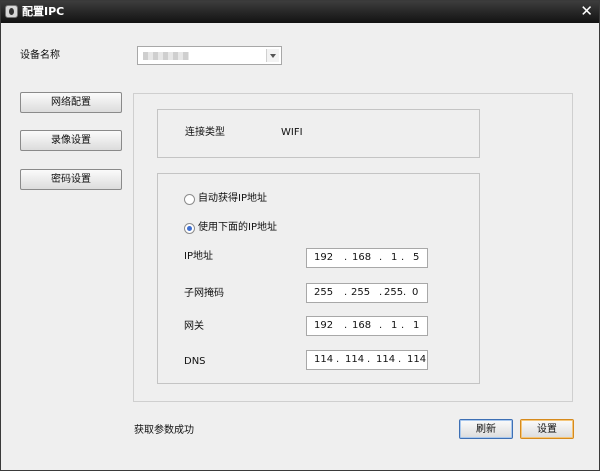 Image resolution: width=600 pixels, height=471 pixels. Describe the element at coordinates (198, 256) in the screenshot. I see `ip-address-label: IP地址` at that location.